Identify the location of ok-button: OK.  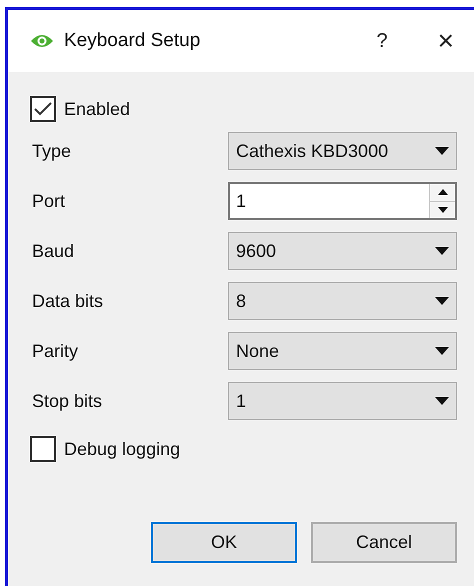
(224, 542).